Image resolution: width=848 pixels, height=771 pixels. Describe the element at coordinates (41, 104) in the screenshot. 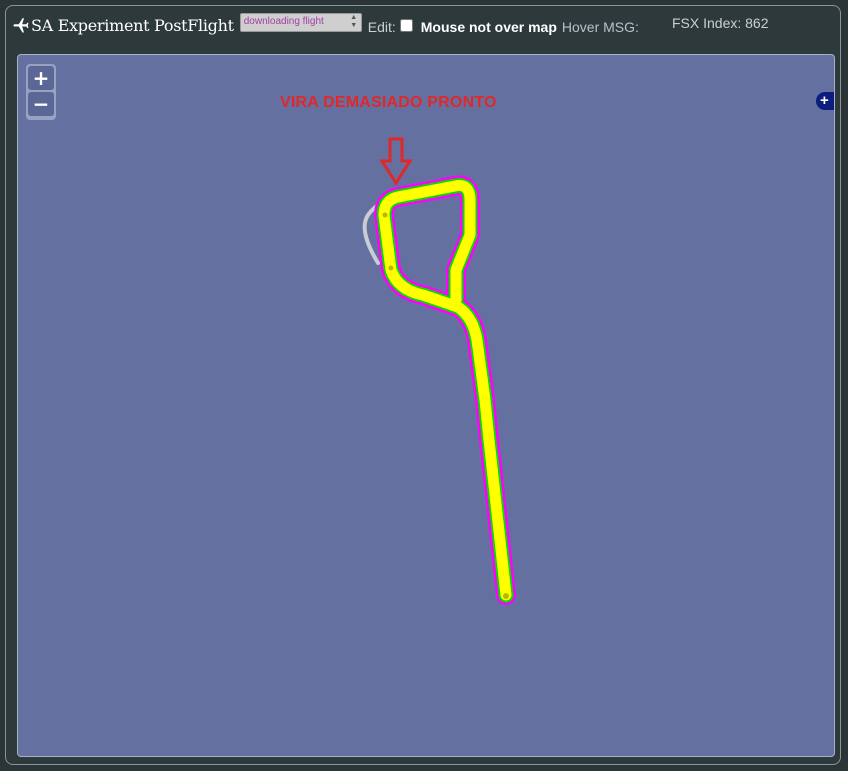

I see `zoom-out-button: −` at that location.